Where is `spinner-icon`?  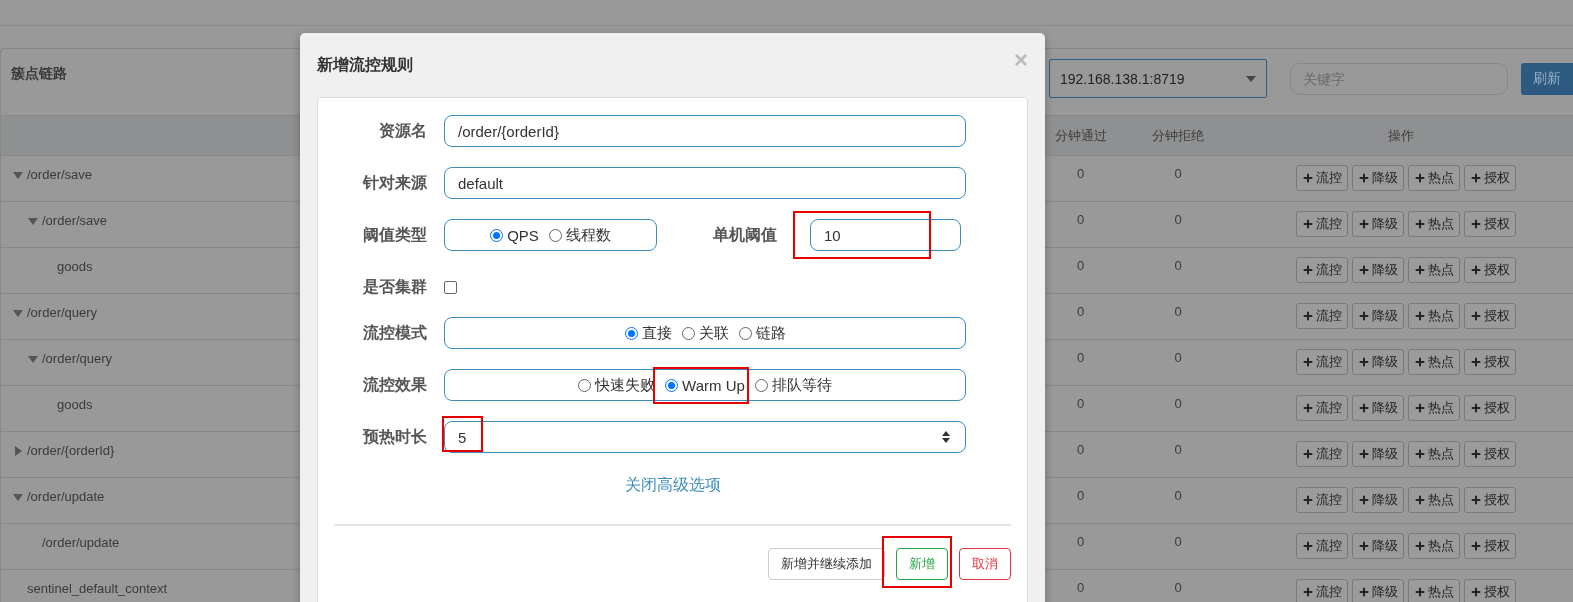
spinner-icon is located at coordinates (946, 437).